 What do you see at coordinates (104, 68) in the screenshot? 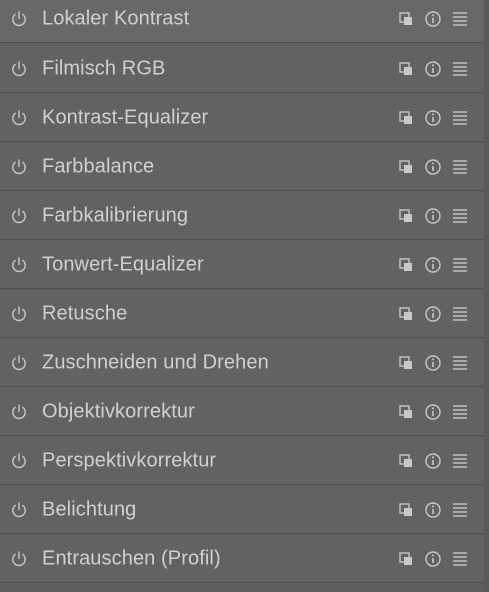
I see `module-label: Filmisch RGB` at bounding box center [104, 68].